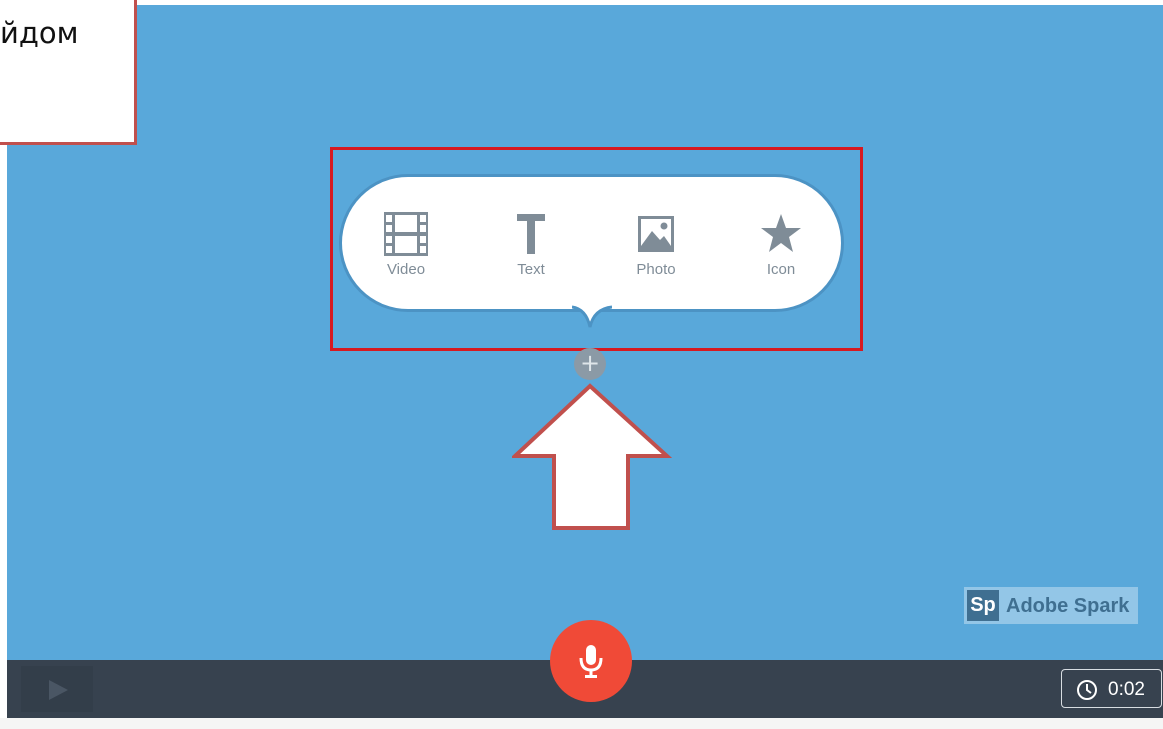 This screenshot has height=729, width=1163. I want to click on annotation-callout: йдом, so click(68, 72).